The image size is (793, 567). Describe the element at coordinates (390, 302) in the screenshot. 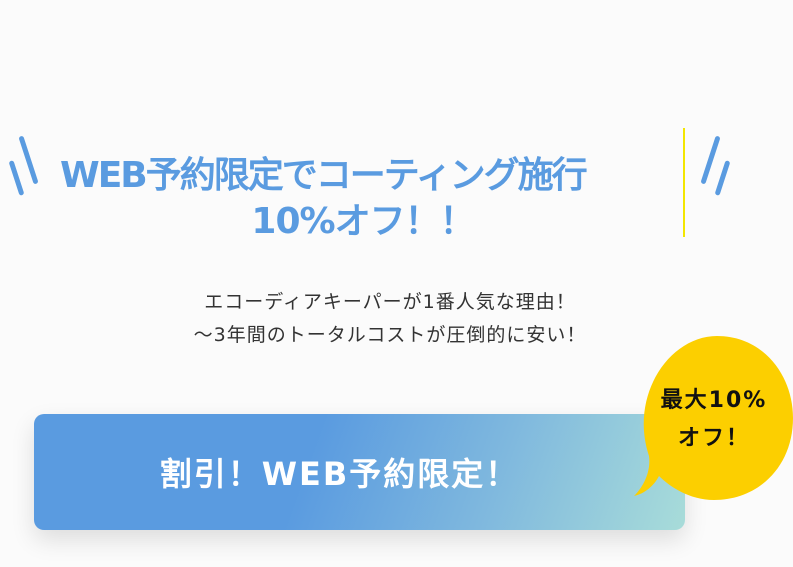

I see `subtext-line1: エコーディアキーパーが1番人気な理由！` at that location.